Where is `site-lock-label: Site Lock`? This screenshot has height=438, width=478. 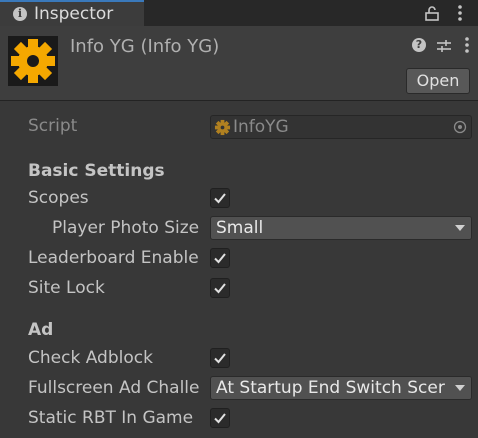
site-lock-label: Site Lock is located at coordinates (66, 288).